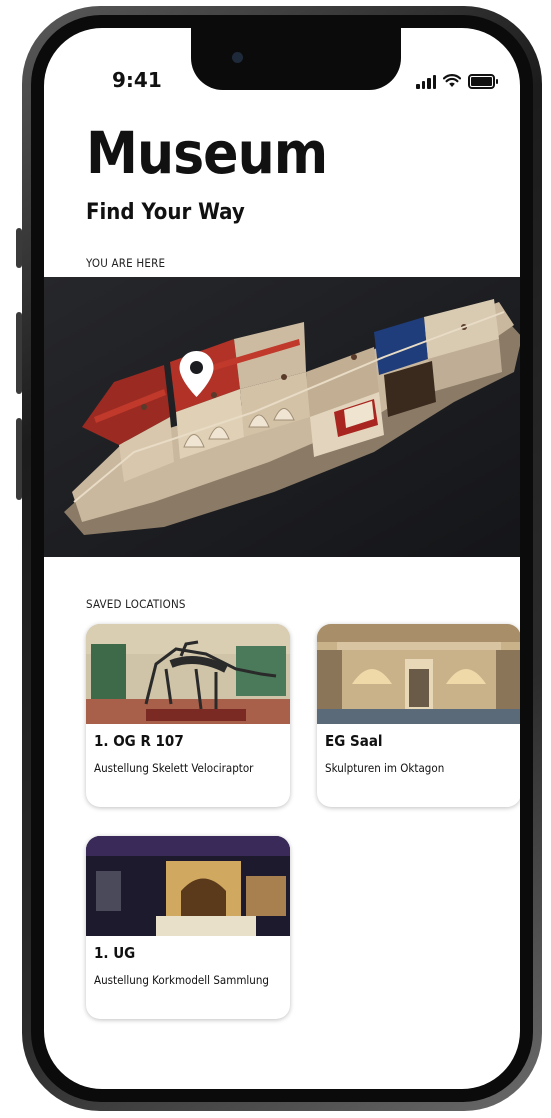  I want to click on saved-location-card: EG Saal Skulpturen im Oktagon, so click(418, 715).